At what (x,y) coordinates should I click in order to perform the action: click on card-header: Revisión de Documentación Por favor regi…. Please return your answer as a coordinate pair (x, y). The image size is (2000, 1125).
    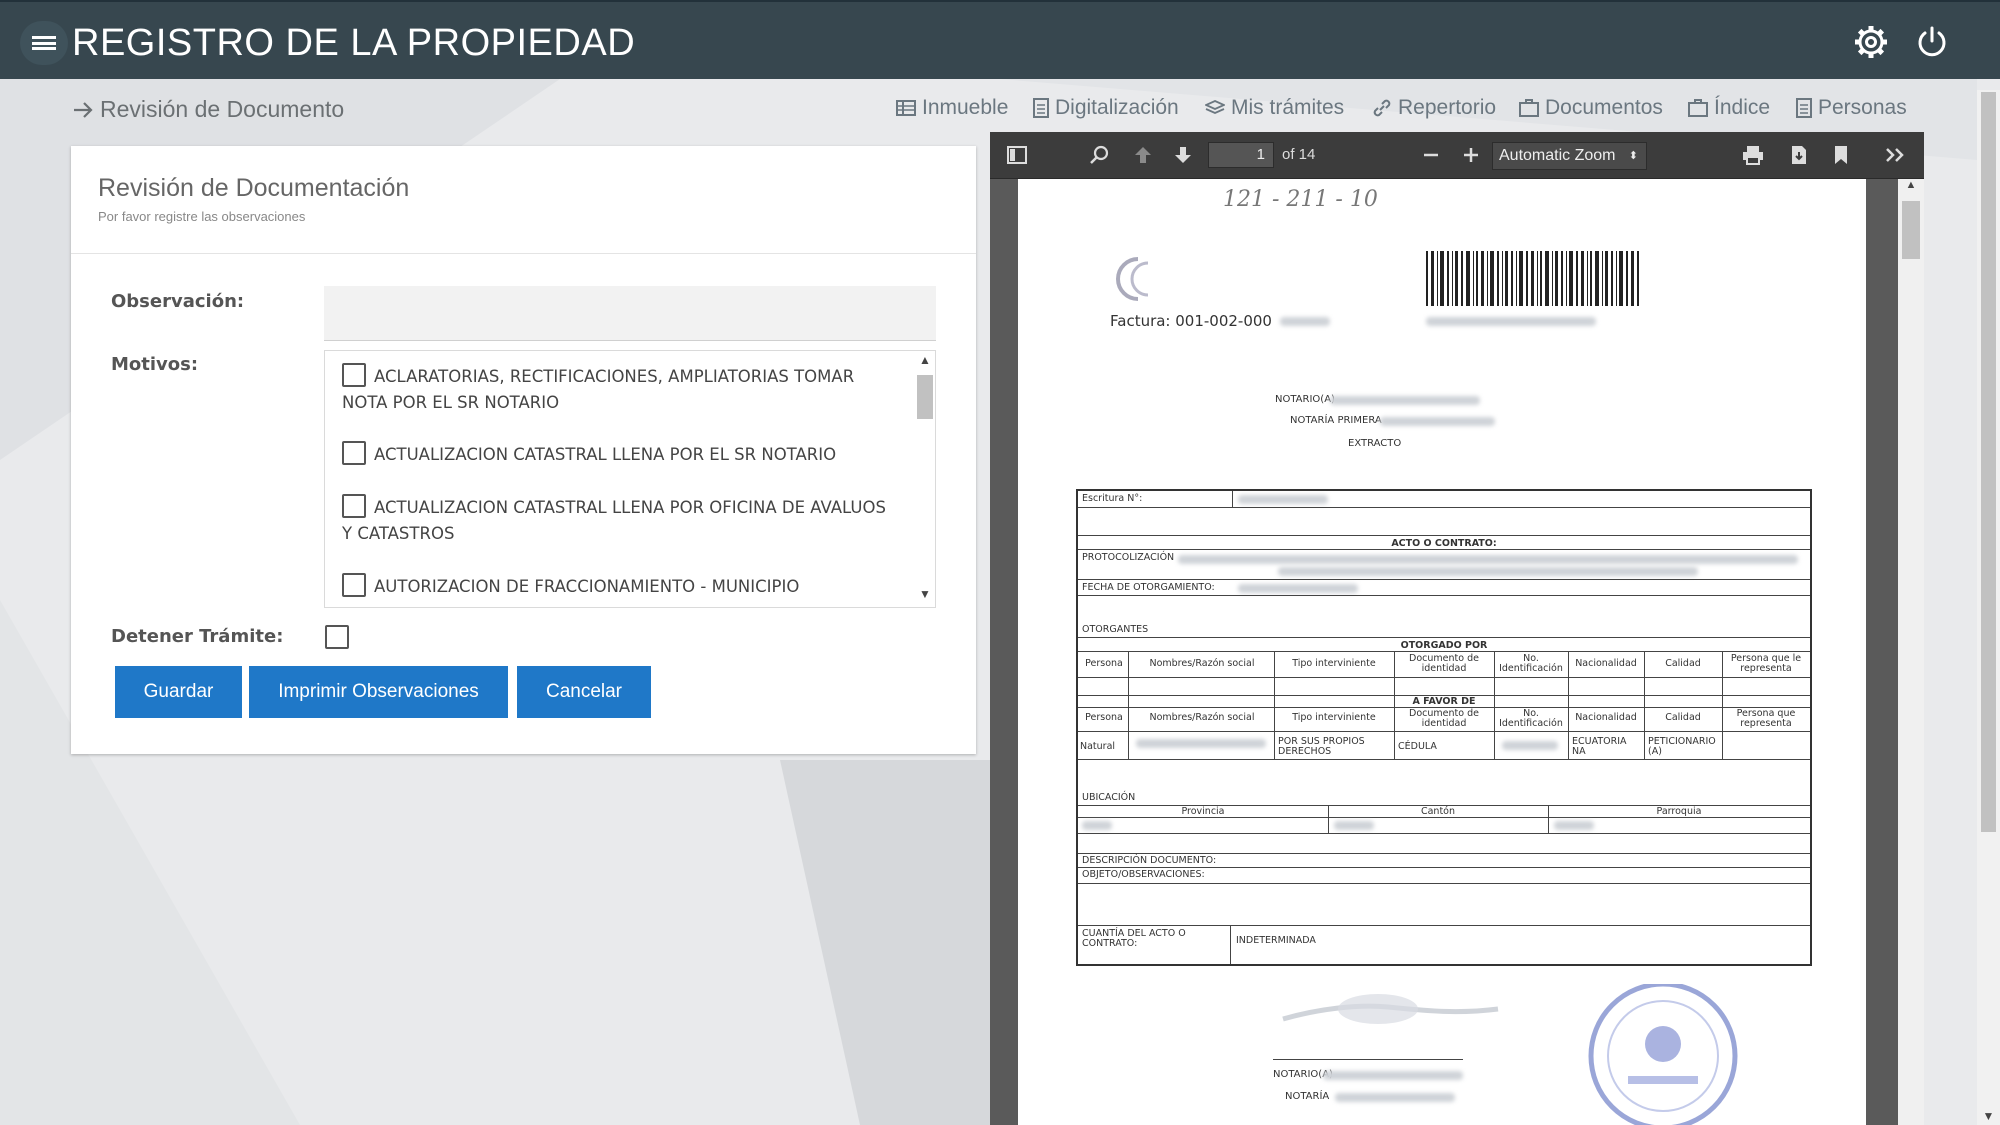
    Looking at the image, I should click on (523, 200).